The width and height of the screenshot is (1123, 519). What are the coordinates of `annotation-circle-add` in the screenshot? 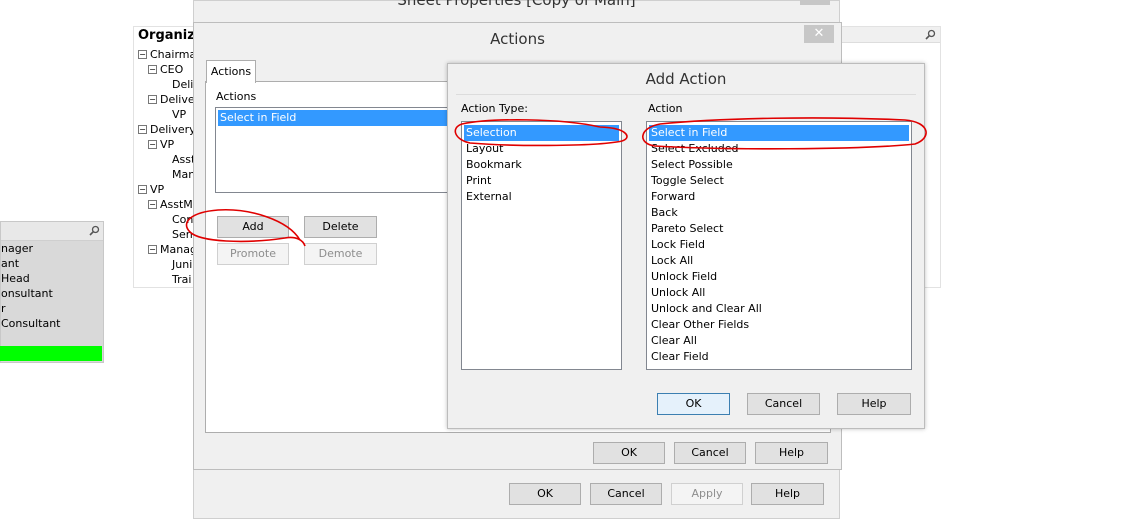 It's located at (245, 228).